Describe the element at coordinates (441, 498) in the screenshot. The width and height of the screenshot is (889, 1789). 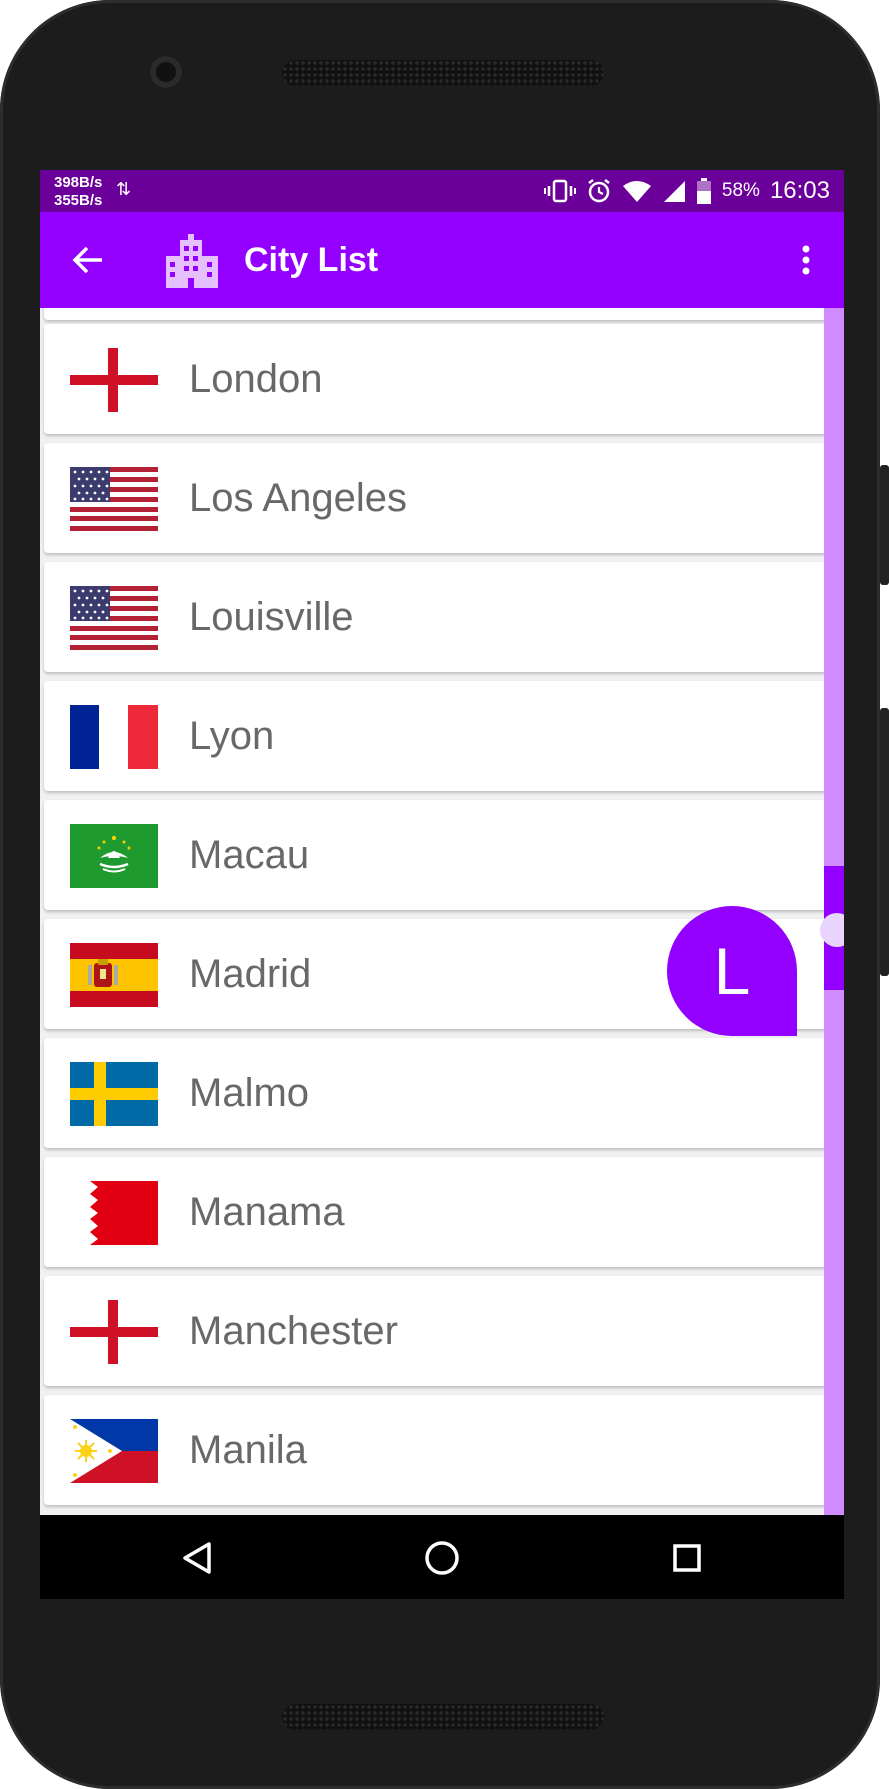
I see `list-item: Los Angeles` at that location.